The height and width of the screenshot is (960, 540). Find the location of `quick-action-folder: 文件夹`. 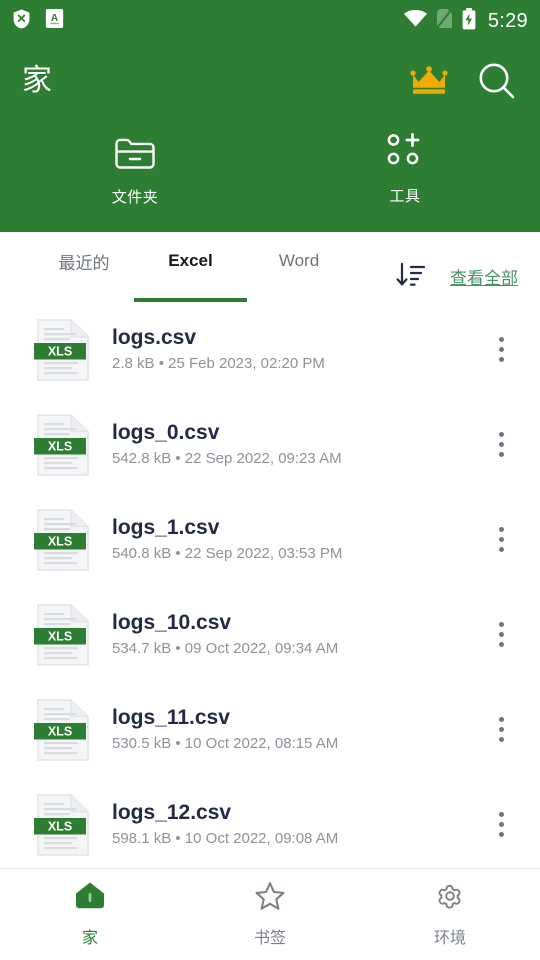

quick-action-folder: 文件夹 is located at coordinates (135, 169).